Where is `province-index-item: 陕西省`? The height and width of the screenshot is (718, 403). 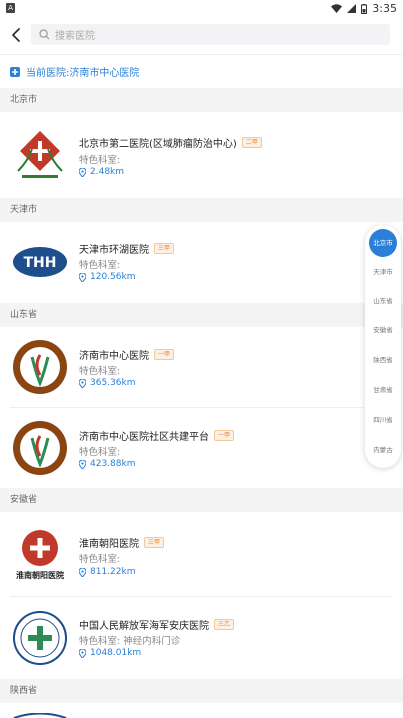
province-index-item: 陕西省 is located at coordinates (383, 360).